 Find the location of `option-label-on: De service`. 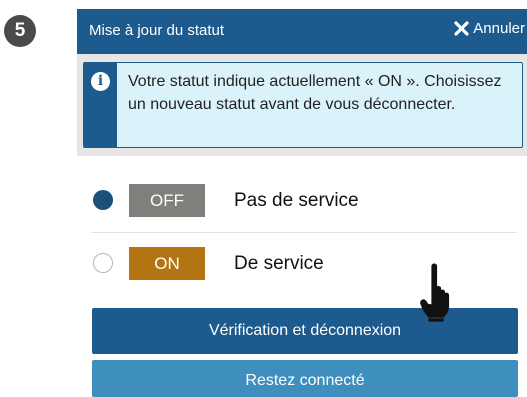

option-label-on: De service is located at coordinates (279, 263).